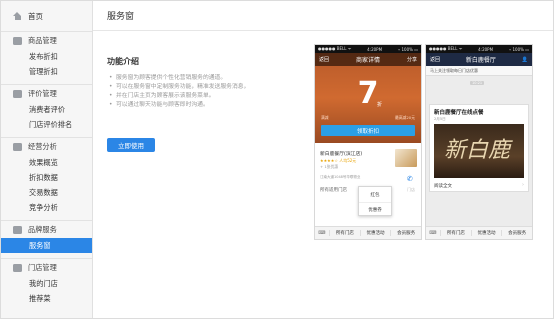 This screenshot has width=554, height=319. Describe the element at coordinates (479, 71) in the screenshot. I see `follow-banner: 马上关注领取每日门店优惠` at that location.